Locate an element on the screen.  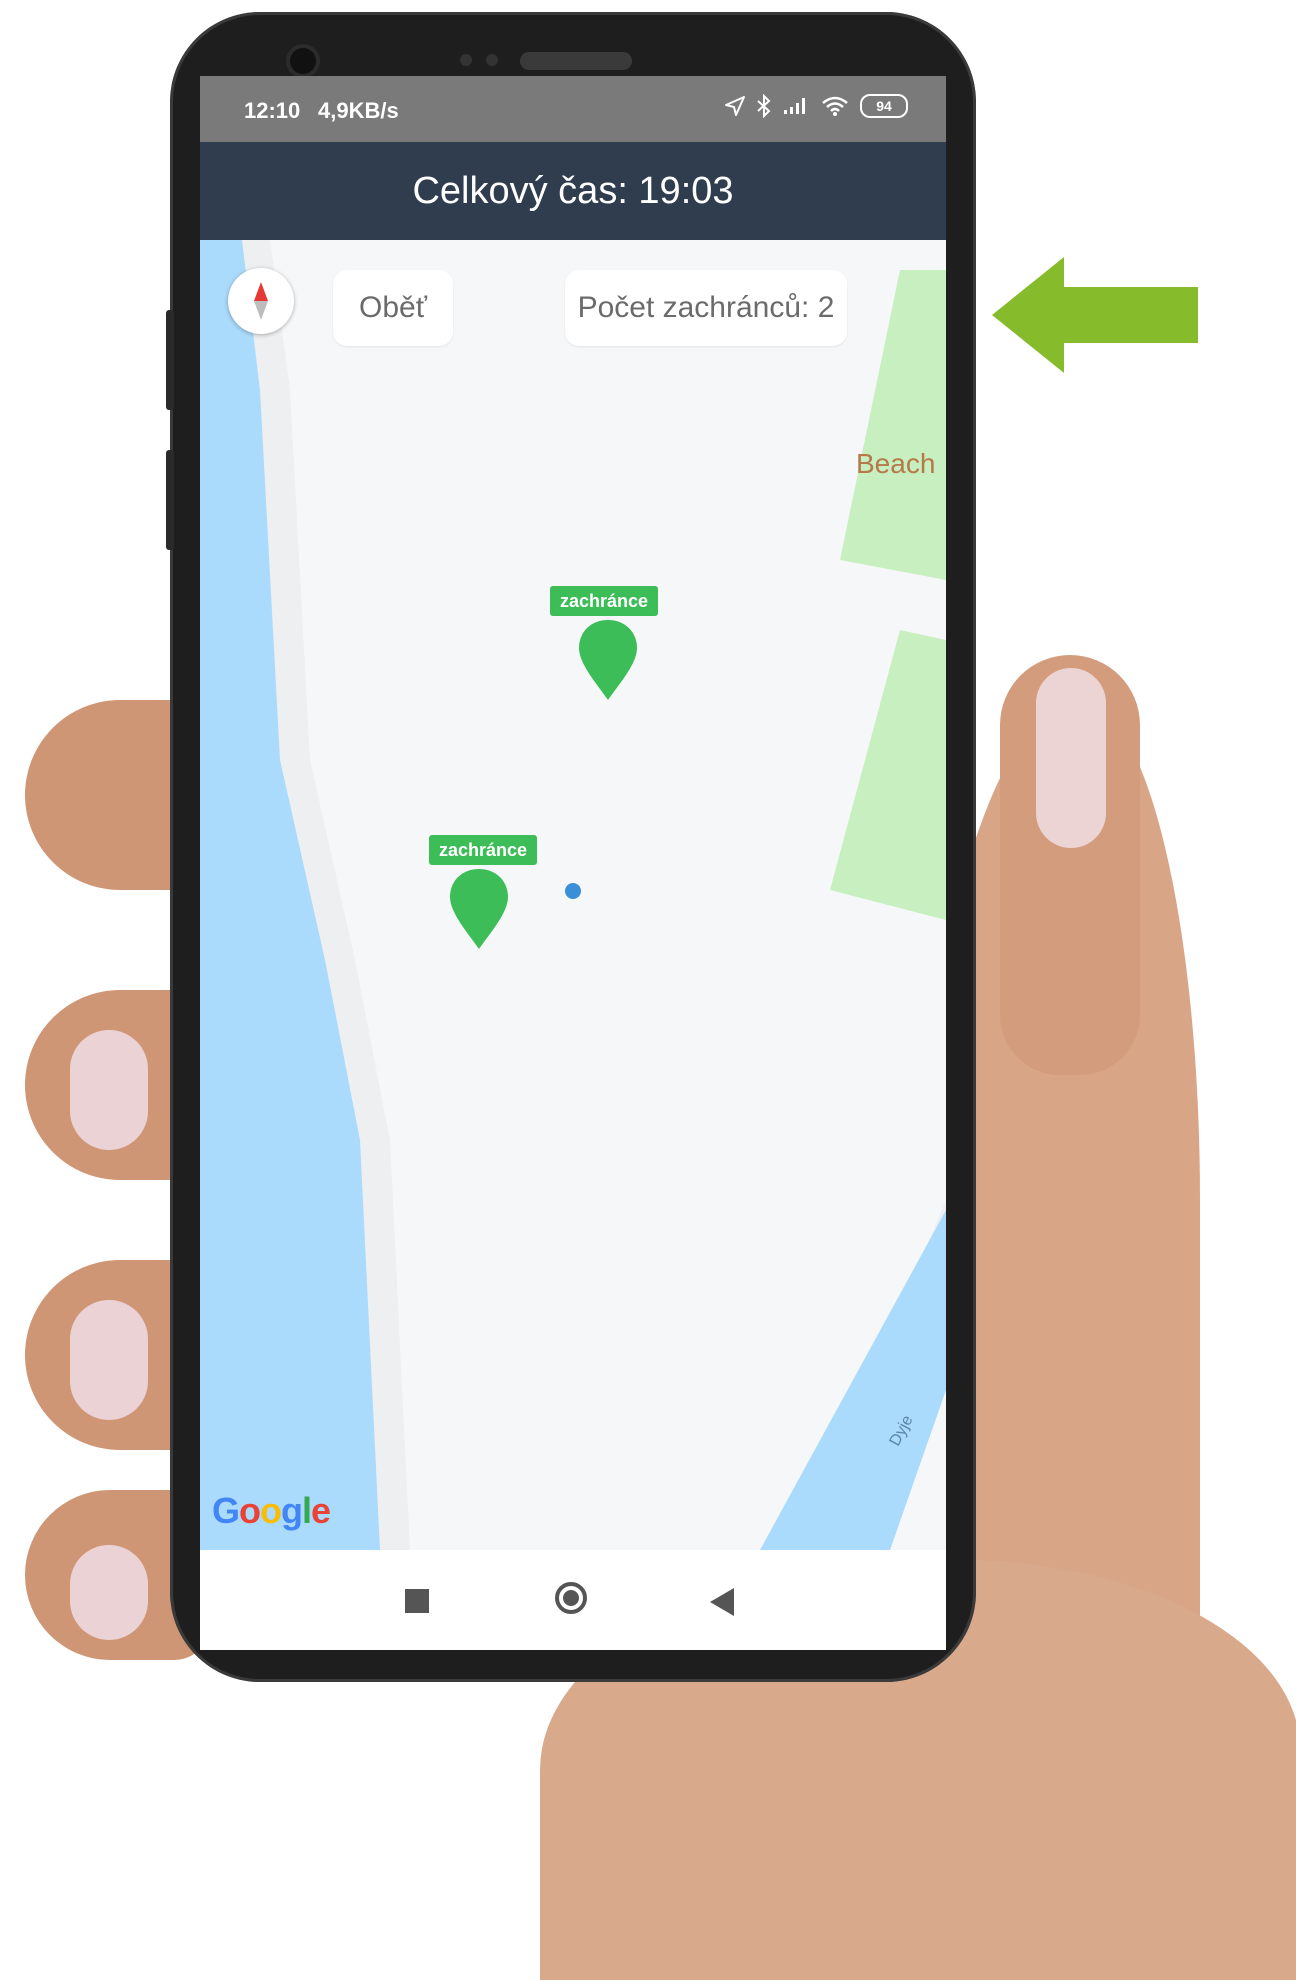
location-arrow-icon is located at coordinates (735, 106).